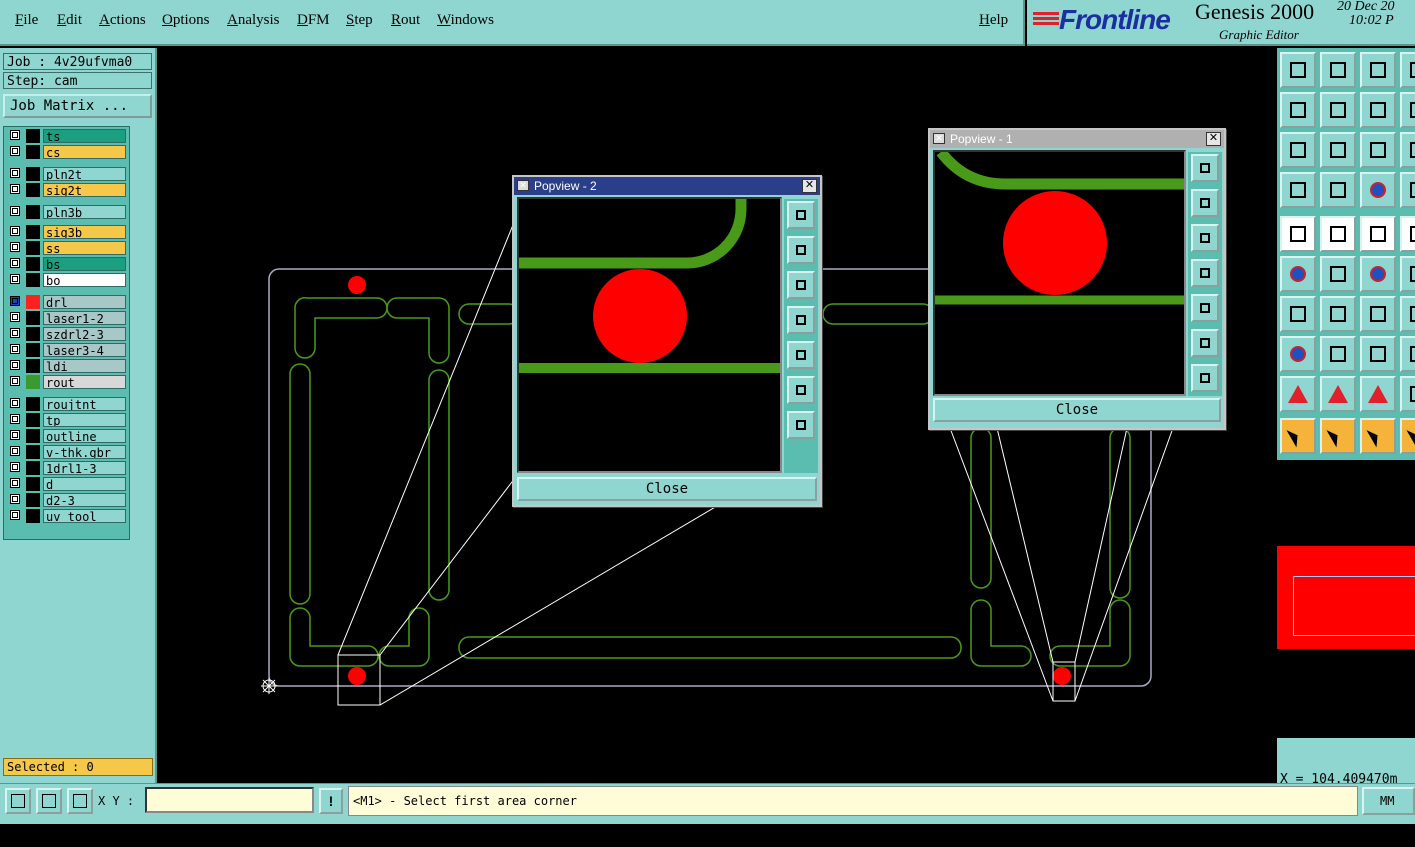 The height and width of the screenshot is (847, 1415). I want to click on popview-1-titlebar: ✕ Popview - 1 ✕, so click(1077, 139).